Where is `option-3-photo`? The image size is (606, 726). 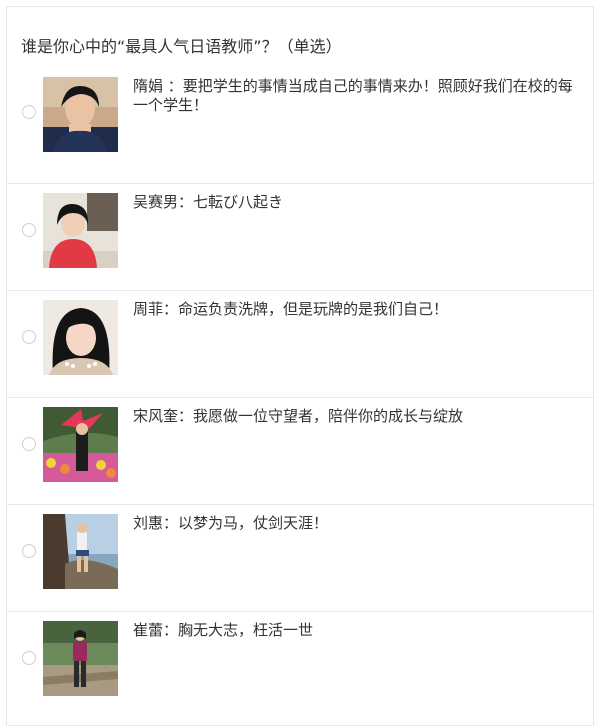
option-3-photo is located at coordinates (80, 337).